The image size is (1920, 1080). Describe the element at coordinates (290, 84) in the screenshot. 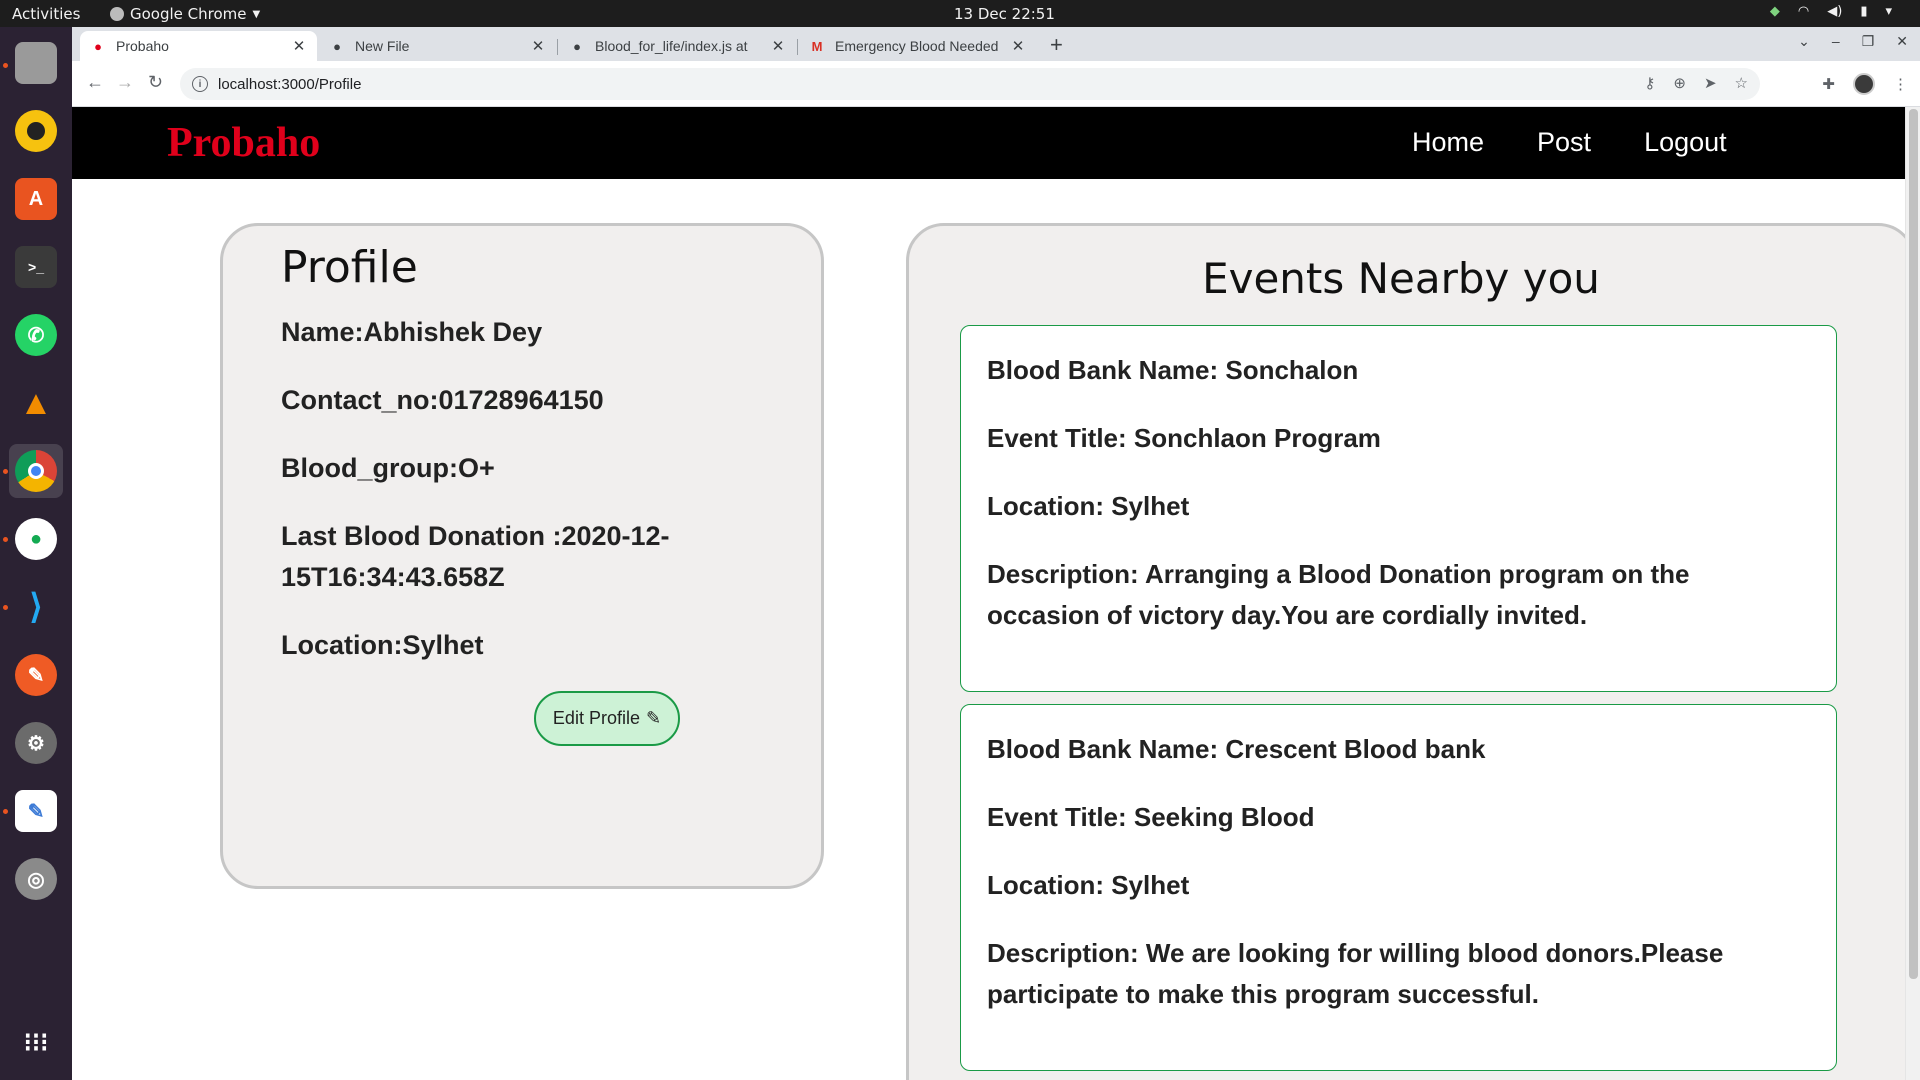

I see `url-text: localhost:3000/Profile` at that location.